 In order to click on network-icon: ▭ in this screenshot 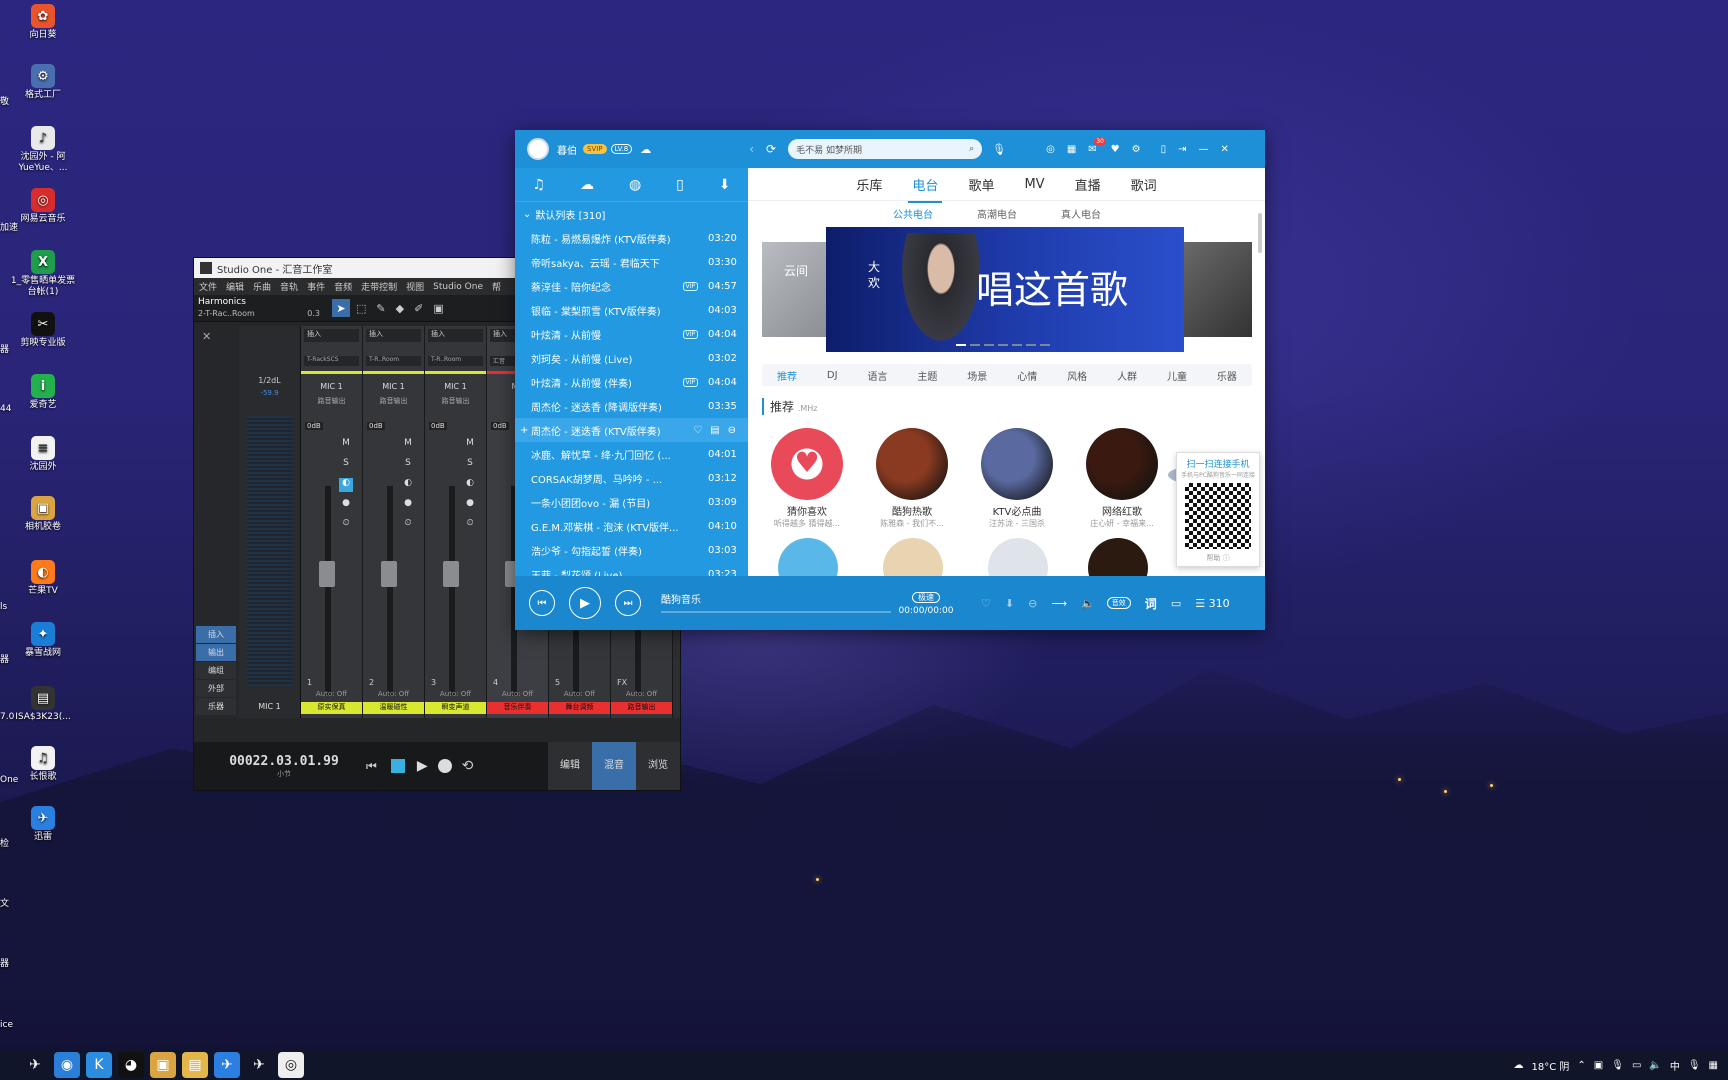, I will do `click(1636, 1065)`.